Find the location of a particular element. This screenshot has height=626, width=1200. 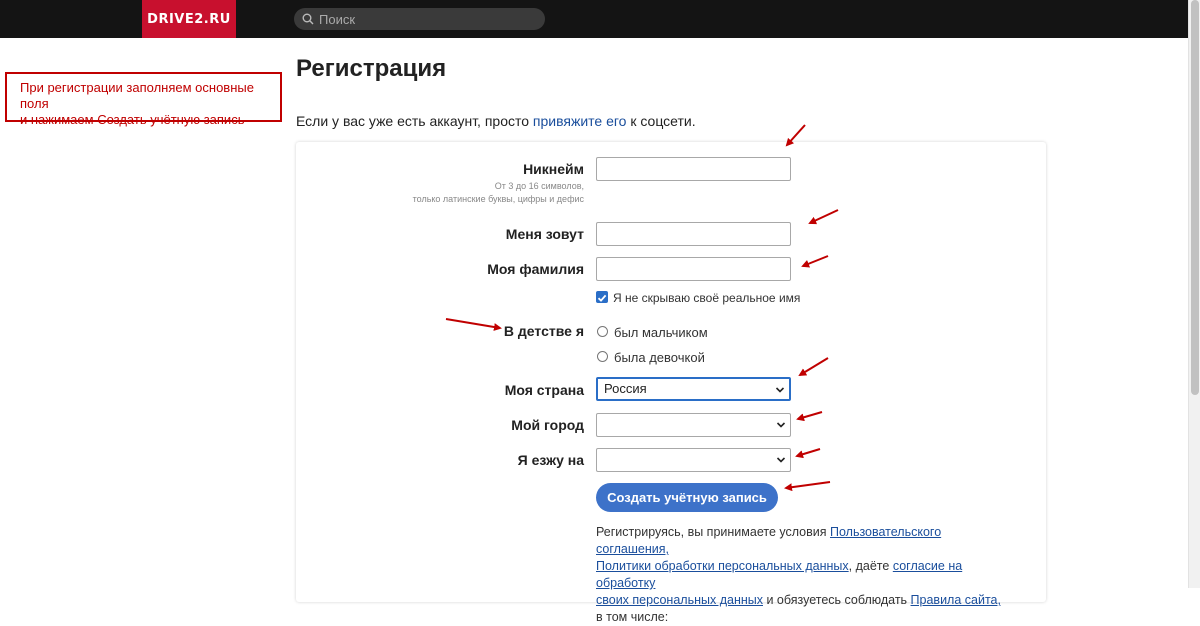

terms-text-1: Регистрируясь, вы принимаете условия is located at coordinates (713, 532).